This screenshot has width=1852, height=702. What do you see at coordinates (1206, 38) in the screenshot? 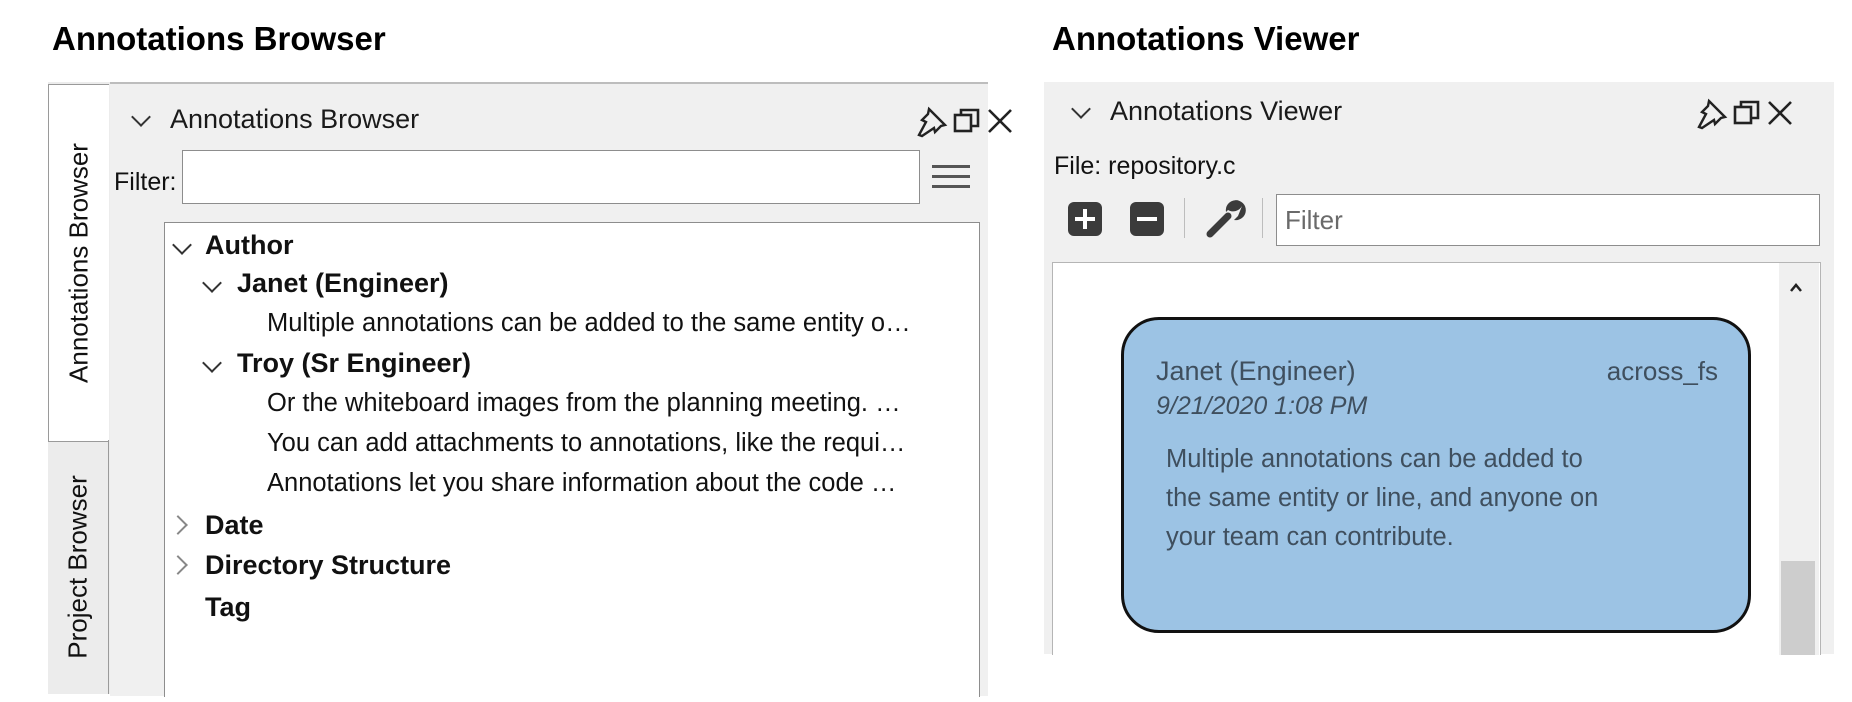
I see `viewer-section-title: Annotations Viewer` at bounding box center [1206, 38].